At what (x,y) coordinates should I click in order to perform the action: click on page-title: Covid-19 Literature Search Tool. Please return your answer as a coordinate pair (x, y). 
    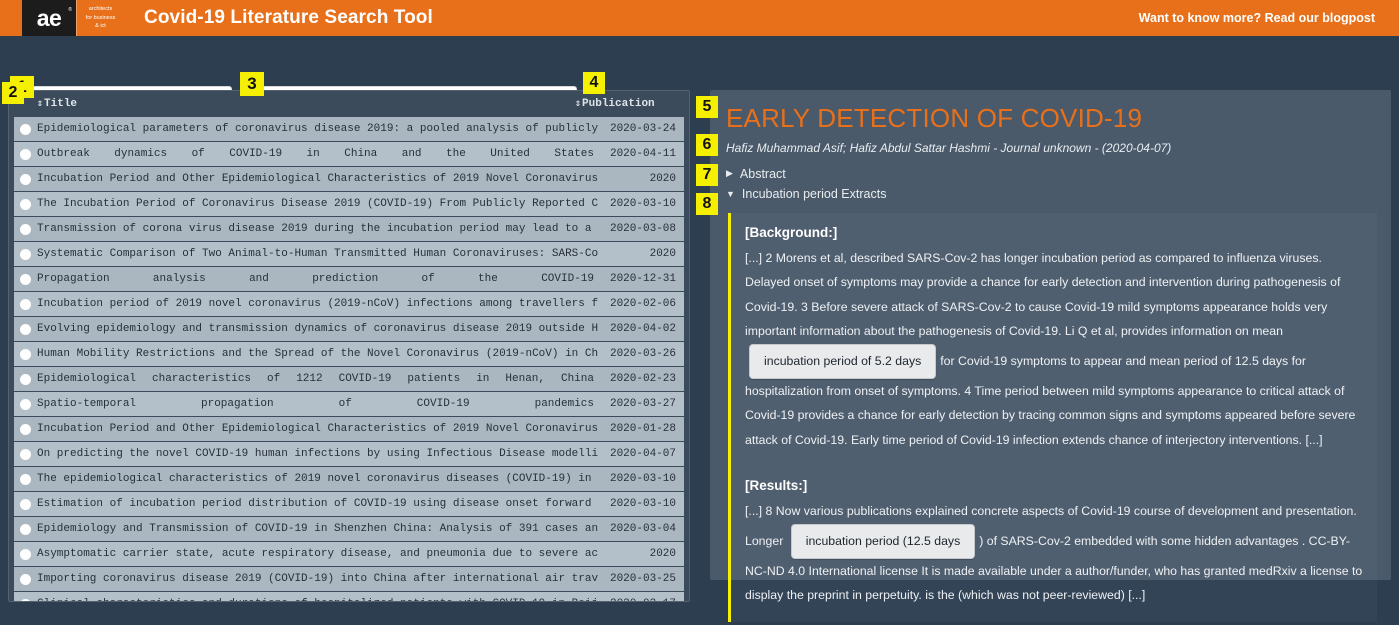
    Looking at the image, I should click on (288, 17).